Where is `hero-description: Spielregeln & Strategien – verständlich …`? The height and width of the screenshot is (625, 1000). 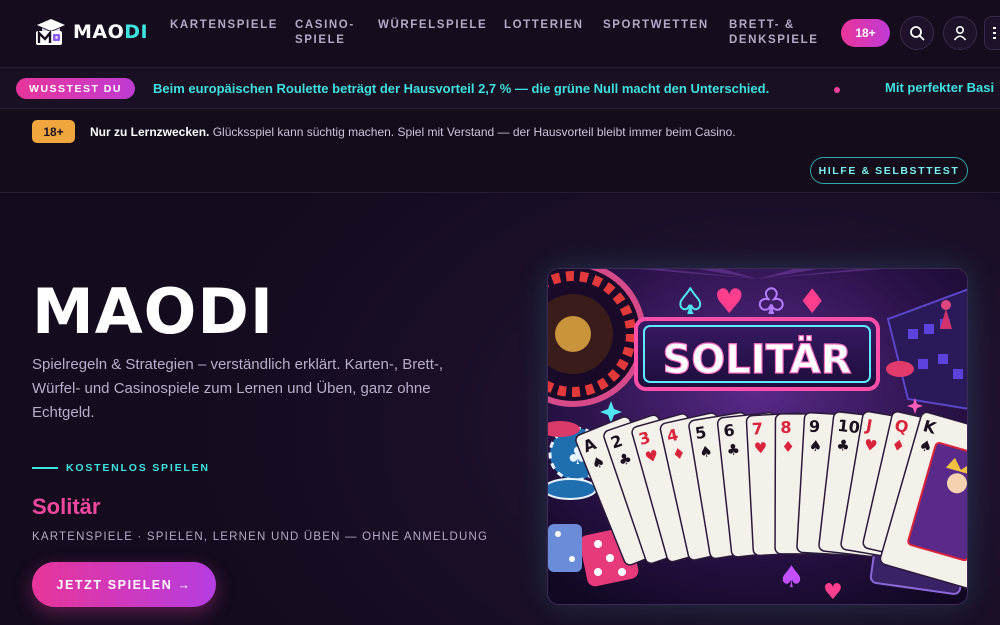 hero-description: Spielregeln & Strategien – verständlich … is located at coordinates (238, 388).